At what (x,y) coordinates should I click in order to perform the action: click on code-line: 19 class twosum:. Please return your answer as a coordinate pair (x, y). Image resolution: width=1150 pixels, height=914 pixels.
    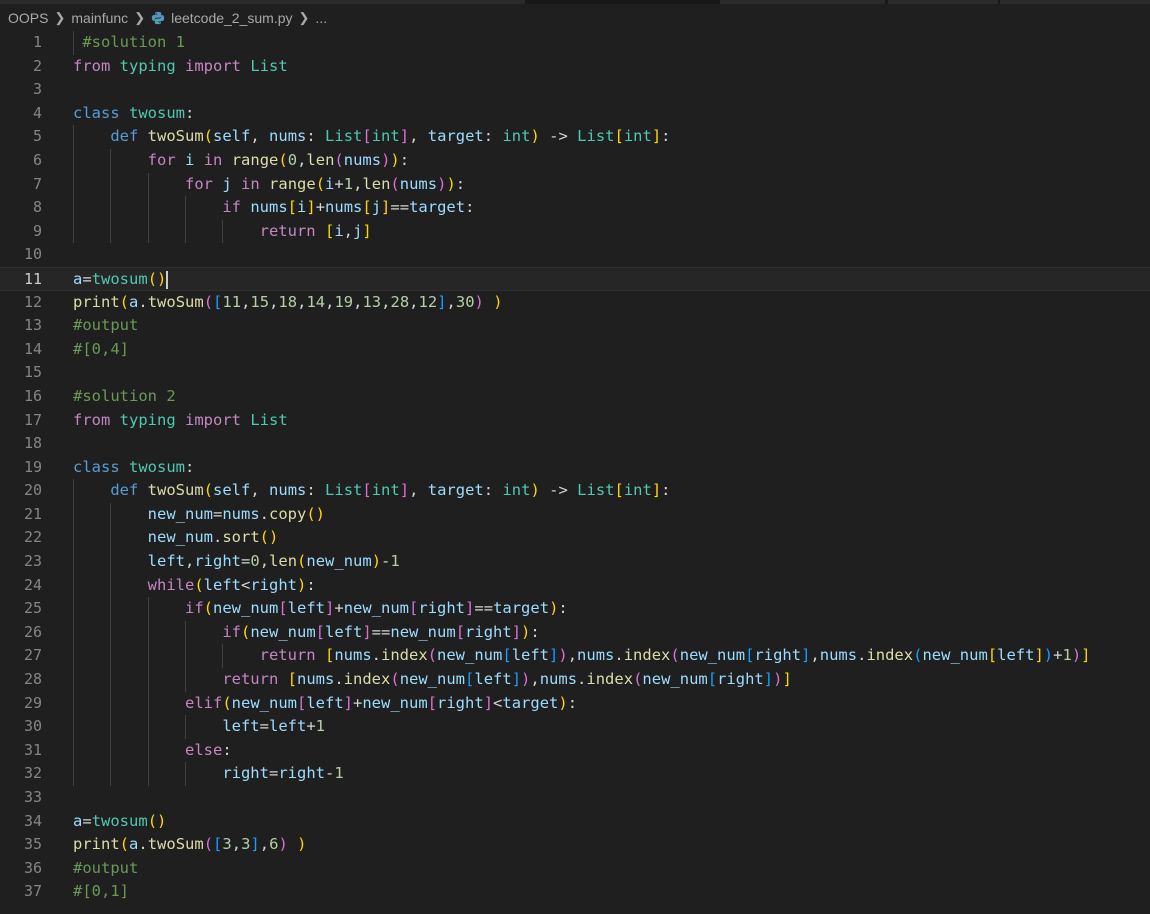
    Looking at the image, I should click on (575, 468).